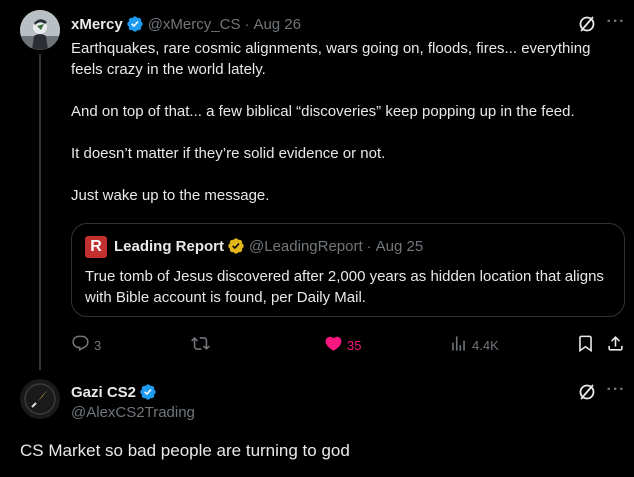  Describe the element at coordinates (485, 345) in the screenshot. I see `views-count: 4.4K` at that location.